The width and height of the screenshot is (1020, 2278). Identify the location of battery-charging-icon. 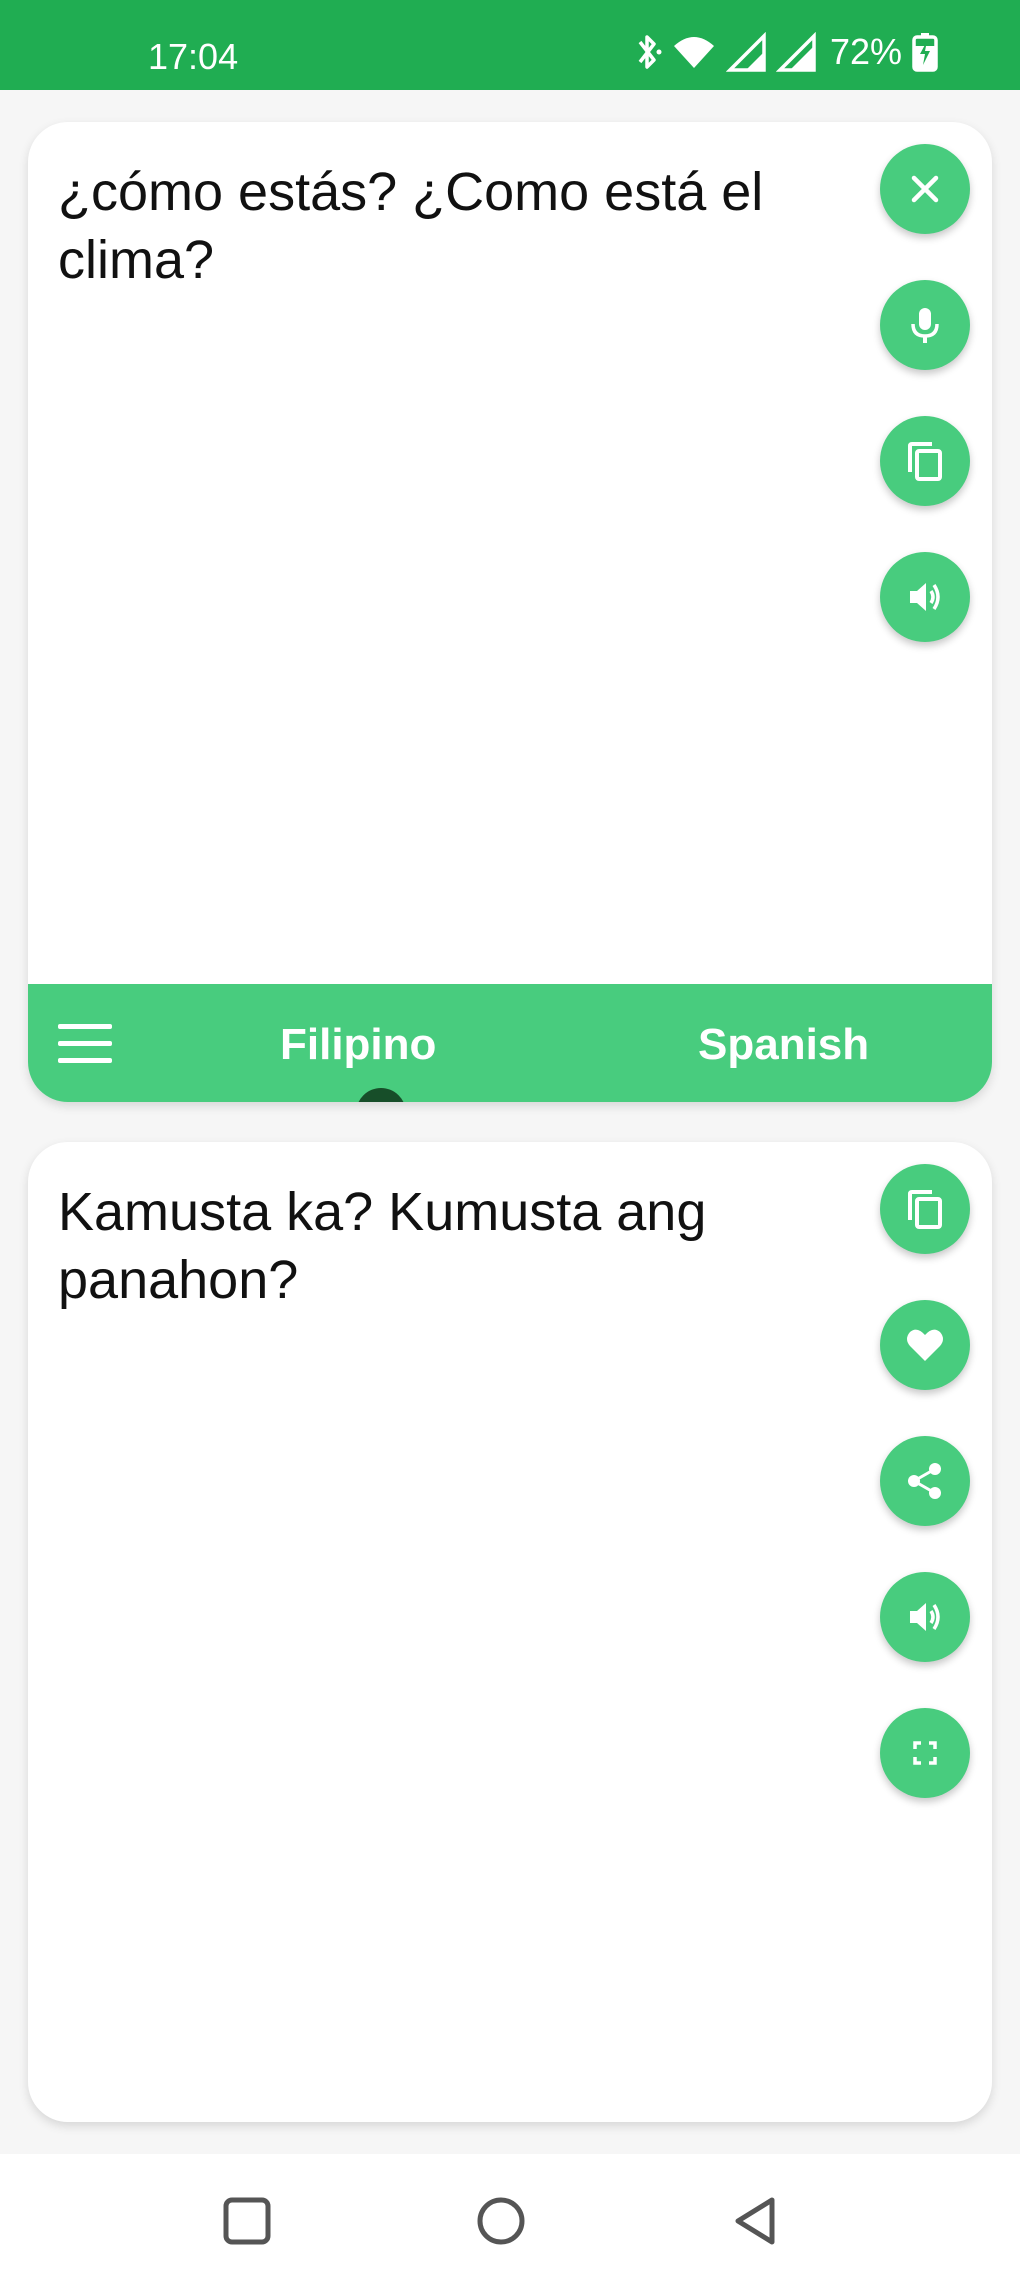
(925, 52).